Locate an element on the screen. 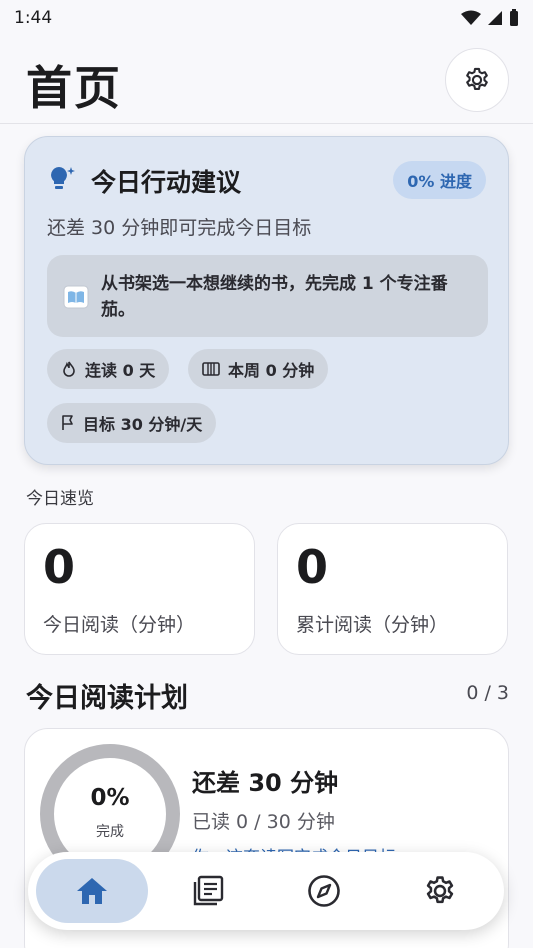 The height and width of the screenshot is (948, 533). page-title: 首页 is located at coordinates (74, 88).